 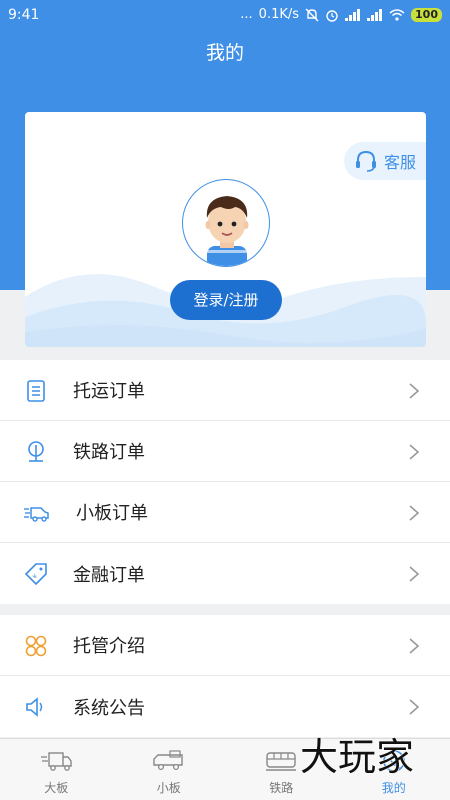 What do you see at coordinates (281, 761) in the screenshot?
I see `train-icon` at bounding box center [281, 761].